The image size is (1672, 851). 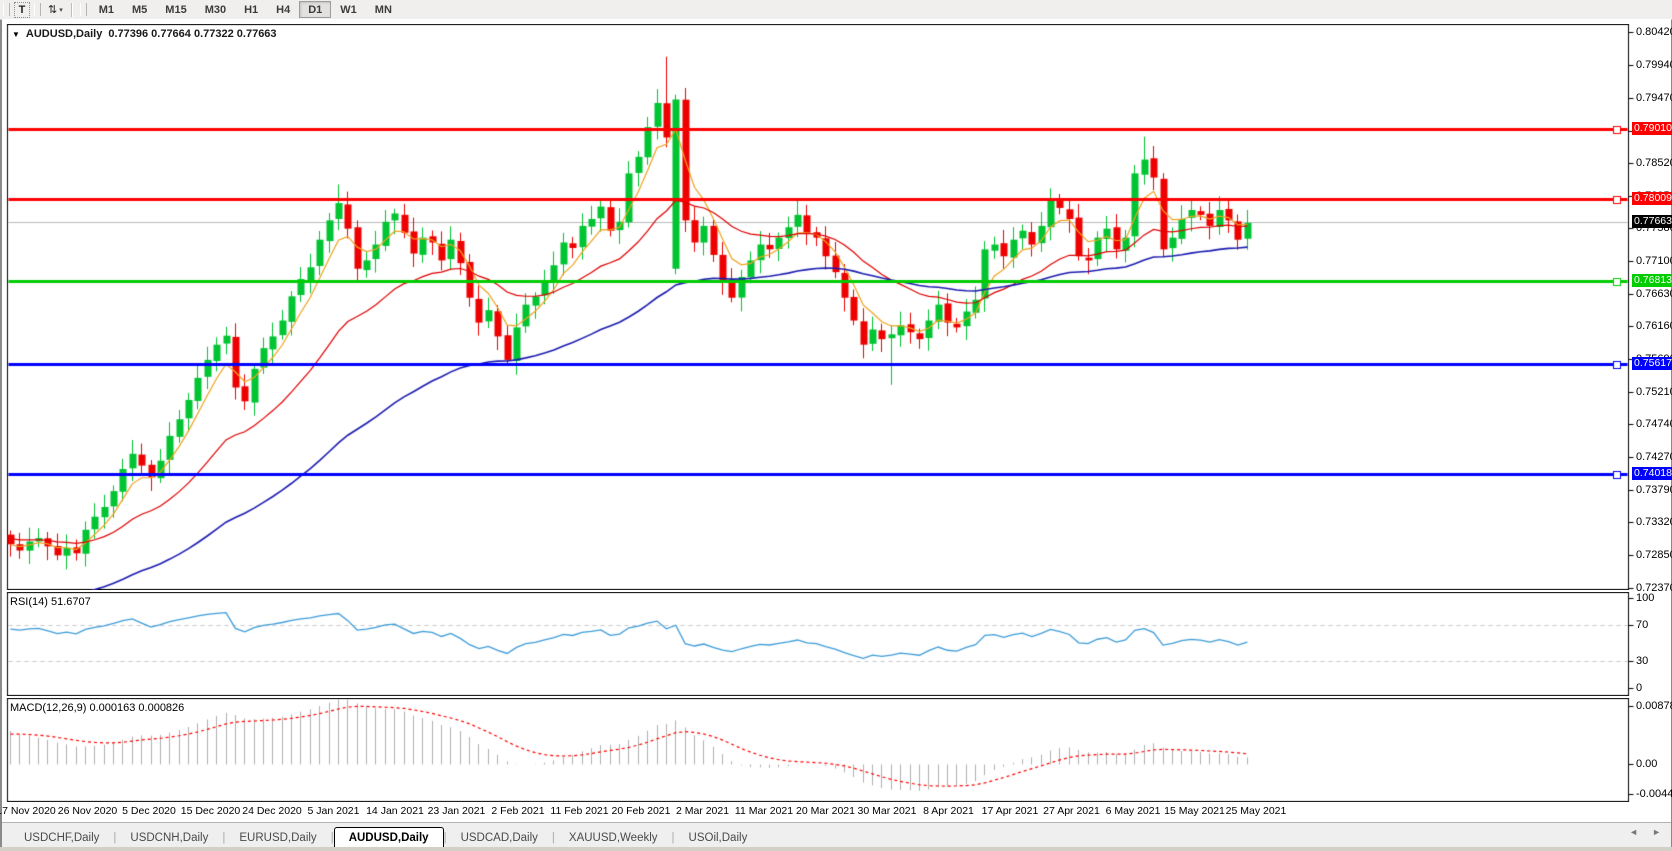 I want to click on tab-scroll-arrows: ◄ ►, so click(x=1645, y=832).